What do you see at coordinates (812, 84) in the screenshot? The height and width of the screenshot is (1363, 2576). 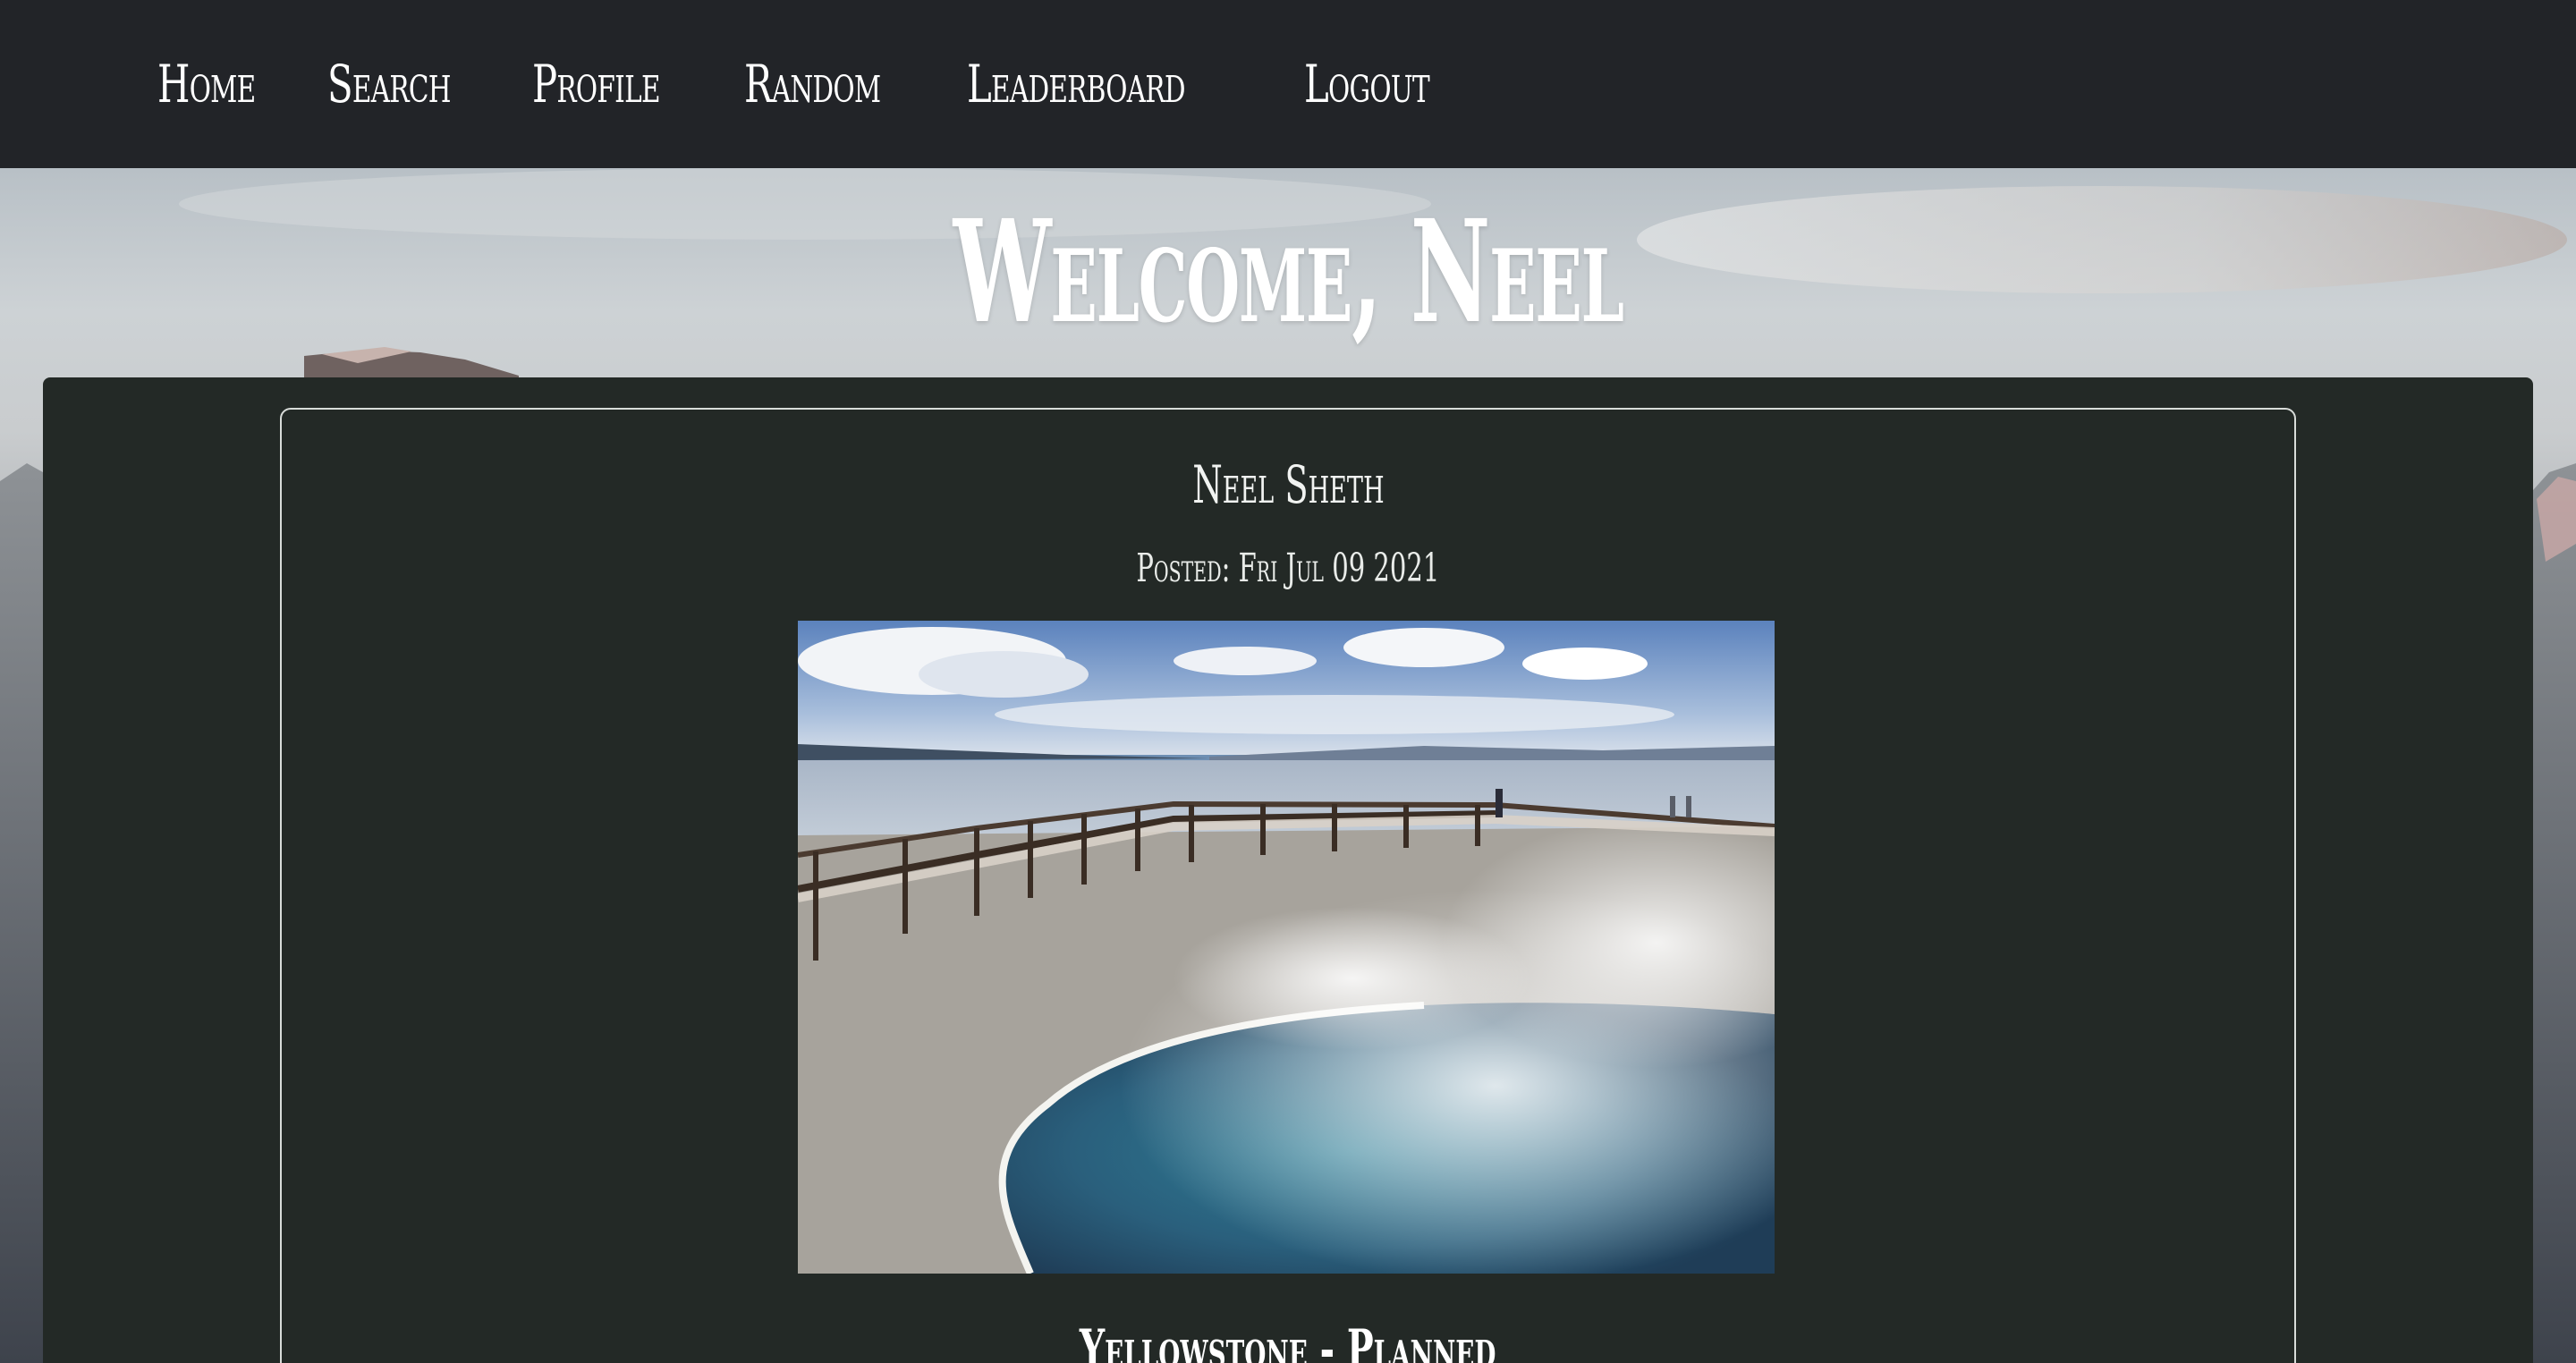 I see `nav-random-link: Random` at bounding box center [812, 84].